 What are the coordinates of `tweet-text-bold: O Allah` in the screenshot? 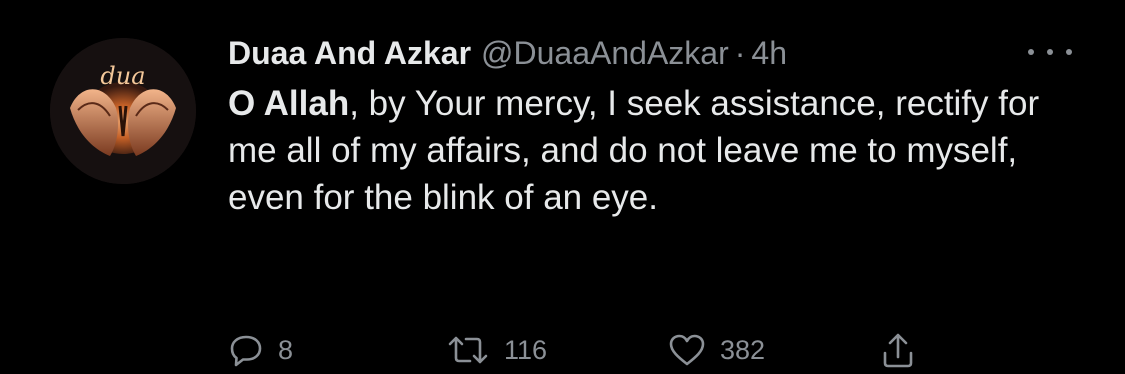 It's located at (289, 103).